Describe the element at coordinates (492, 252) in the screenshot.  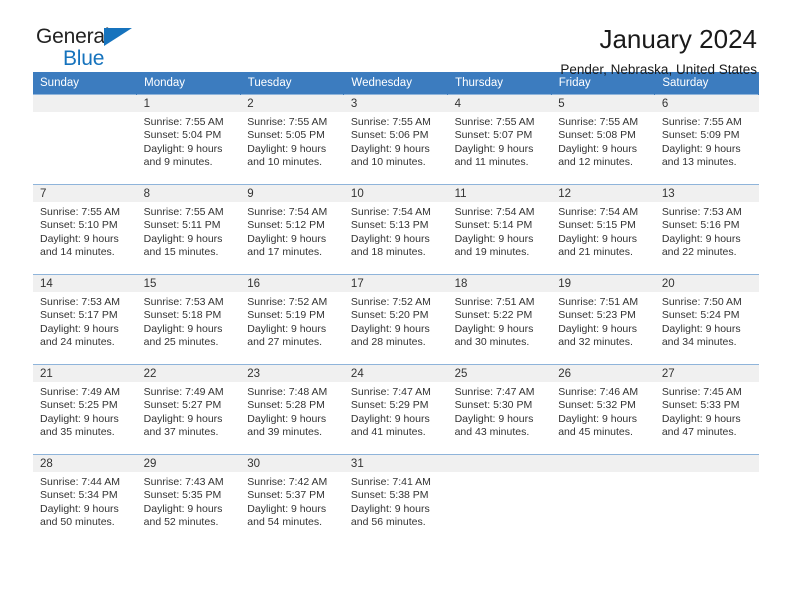
I see `daylight-text-line2: and 19 minutes.` at that location.